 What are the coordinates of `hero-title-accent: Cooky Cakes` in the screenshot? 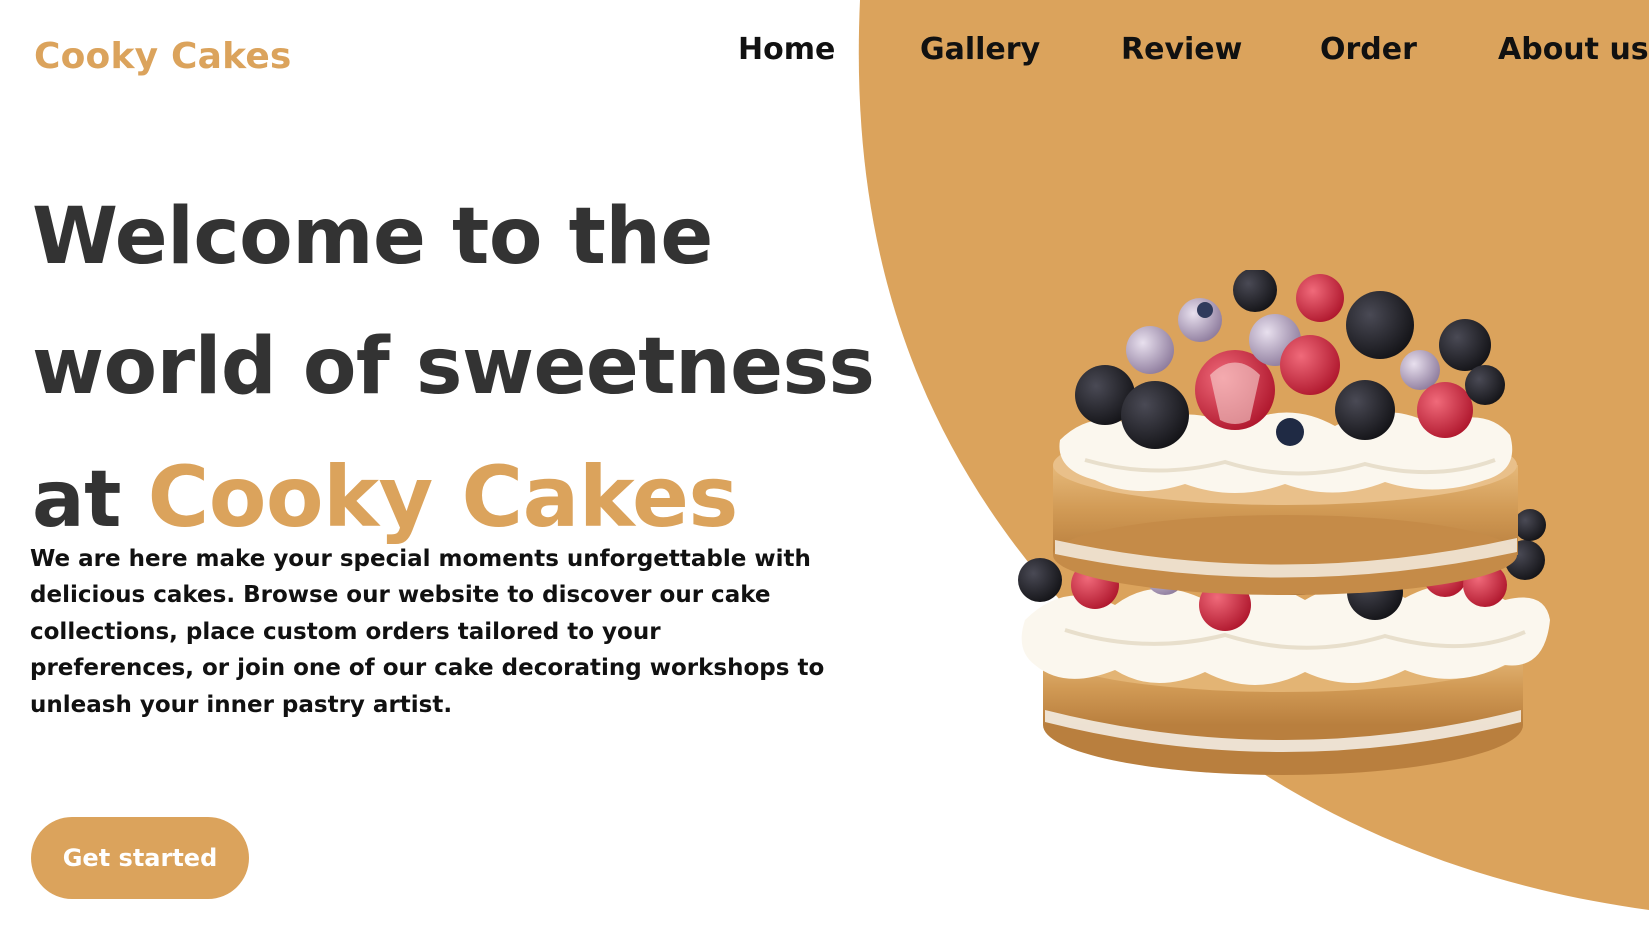 It's located at (443, 497).